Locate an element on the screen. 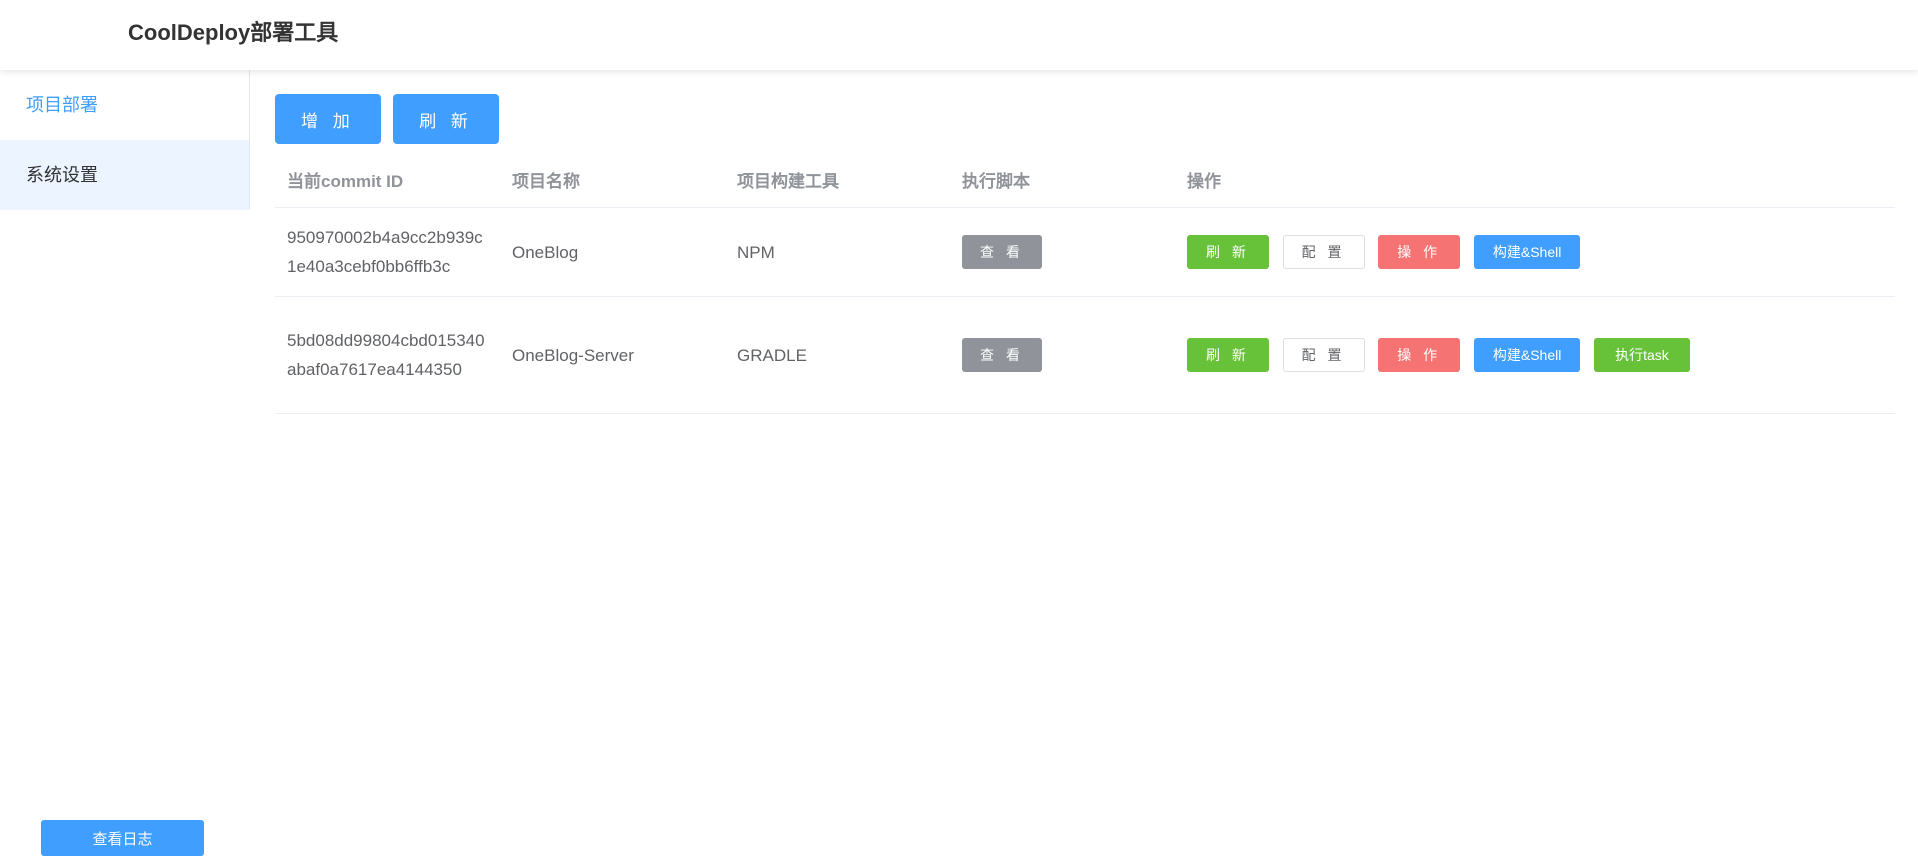 The height and width of the screenshot is (856, 1918). toolbar: 增 加 刷 新 is located at coordinates (391, 119).